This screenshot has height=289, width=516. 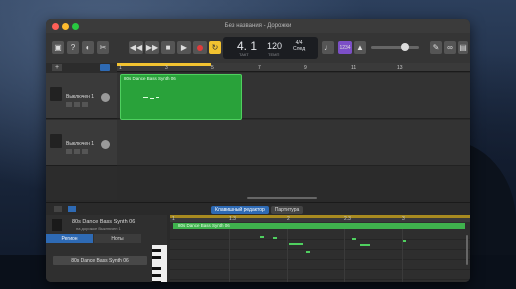 What do you see at coordinates (244, 54) in the screenshot?
I see `beat-label: ТАКТ` at bounding box center [244, 54].